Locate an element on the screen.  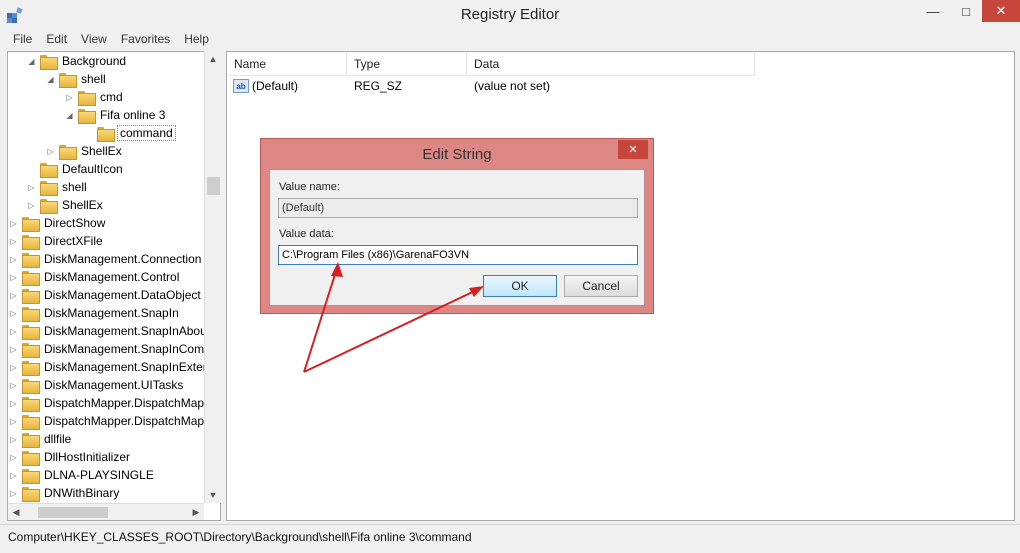
tree-item: ◢ shell is located at coordinates (77, 79).